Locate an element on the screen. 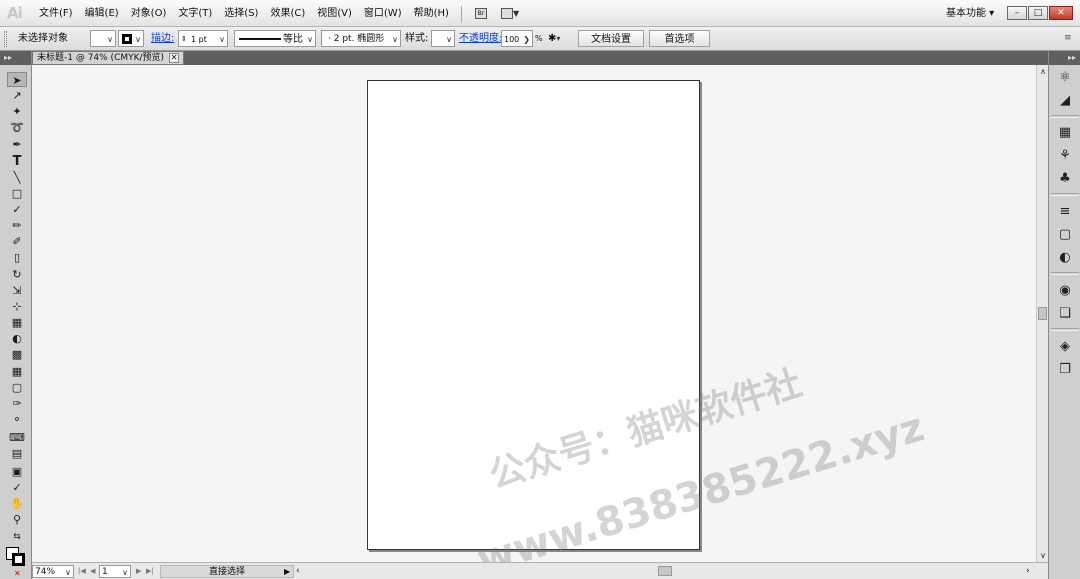 The height and width of the screenshot is (579, 1080). symbol-sprayer-tool-icon: ⌨ is located at coordinates (17, 437).